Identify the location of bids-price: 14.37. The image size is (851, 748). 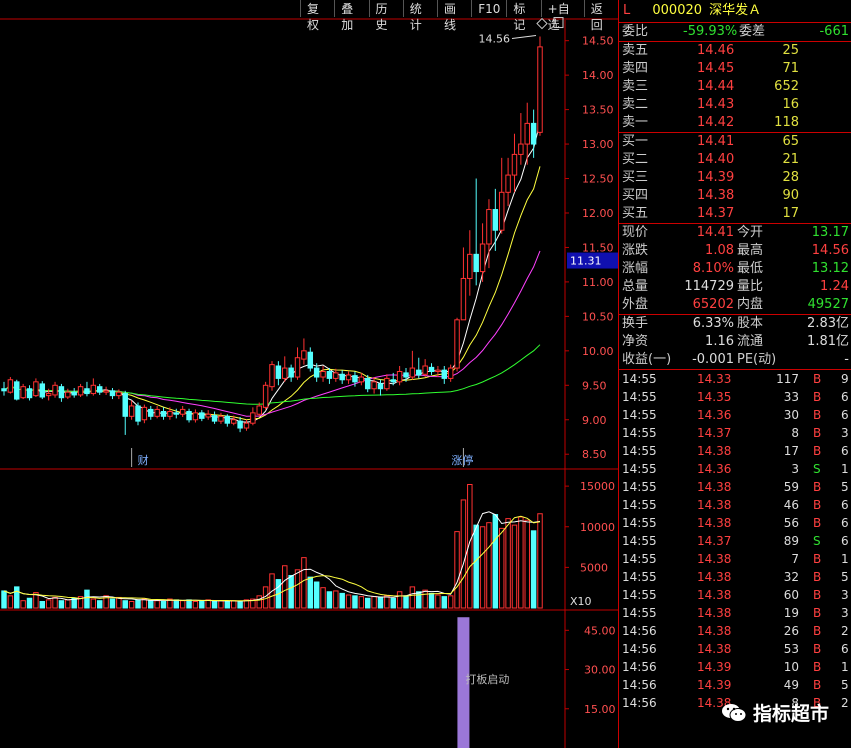
(716, 213).